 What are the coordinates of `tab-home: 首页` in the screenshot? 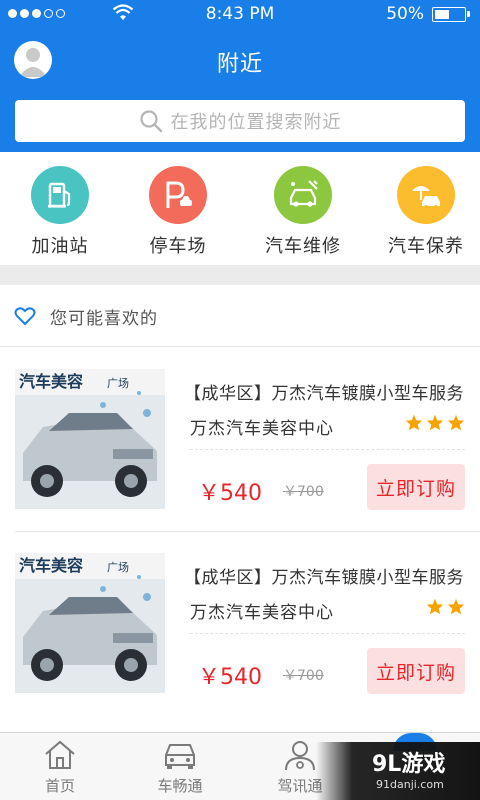 It's located at (60, 766).